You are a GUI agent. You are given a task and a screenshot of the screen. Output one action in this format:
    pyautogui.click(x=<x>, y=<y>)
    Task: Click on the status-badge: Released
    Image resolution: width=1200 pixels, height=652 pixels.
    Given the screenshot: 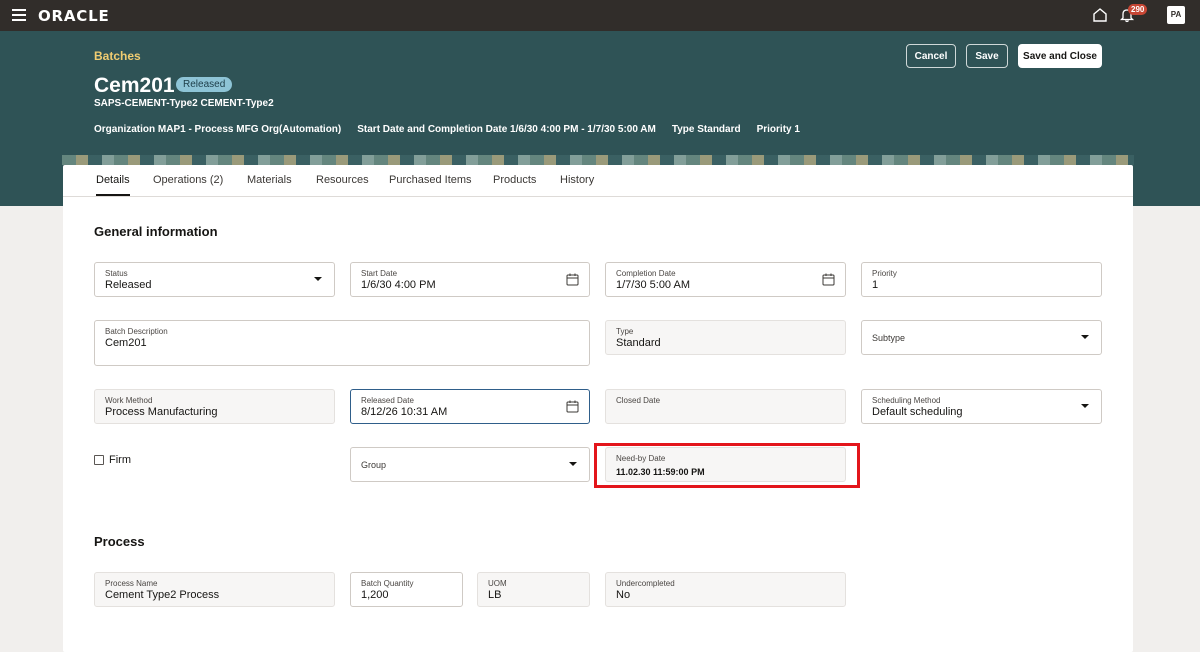 What is the action you would take?
    pyautogui.click(x=204, y=84)
    